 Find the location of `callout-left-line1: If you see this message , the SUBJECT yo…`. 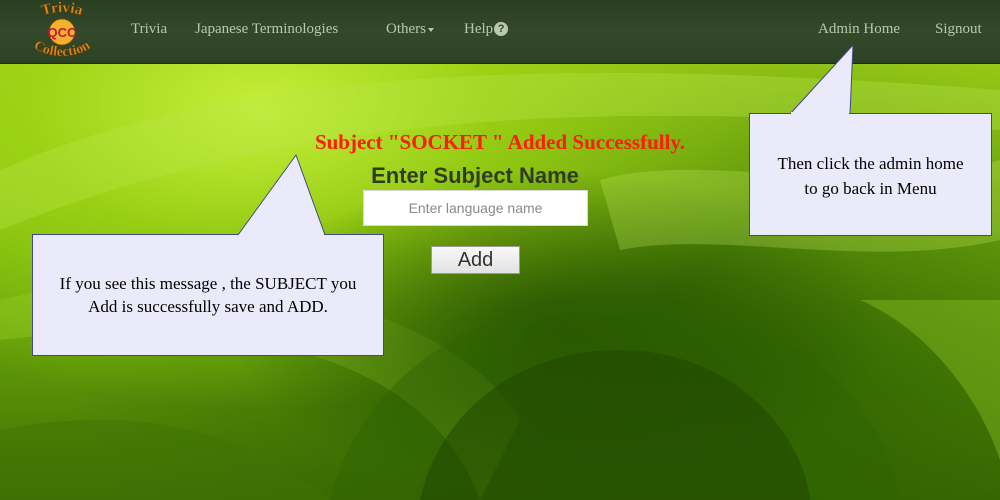

callout-left-line1: If you see this message , the SUBJECT yo… is located at coordinates (208, 283).